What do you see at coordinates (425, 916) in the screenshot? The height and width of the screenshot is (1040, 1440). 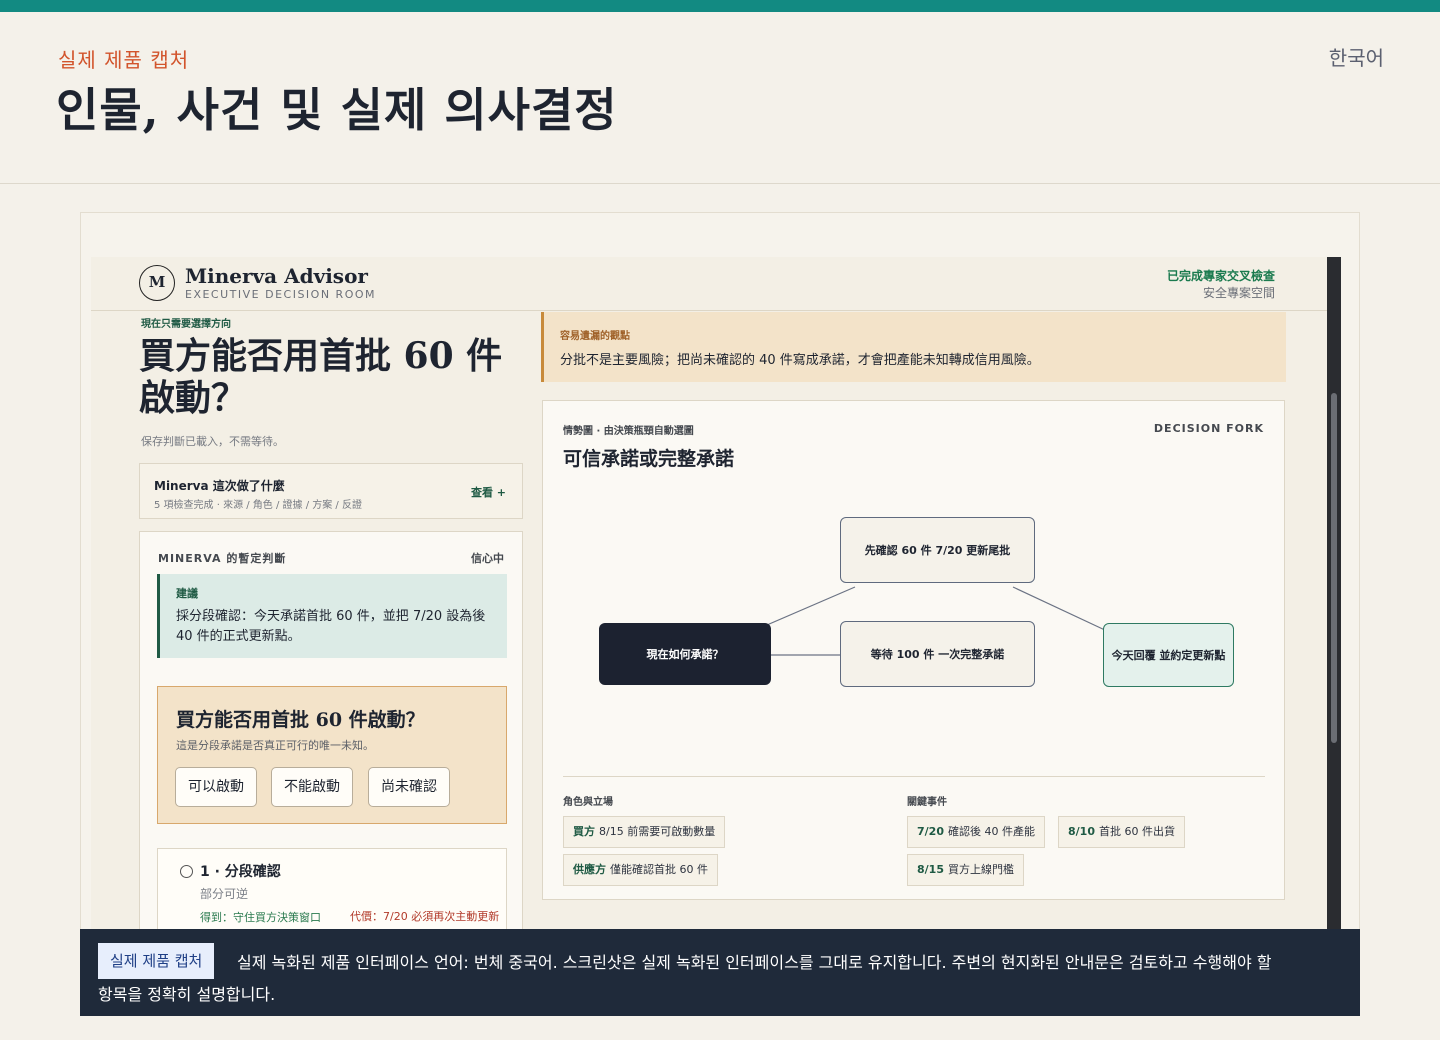 I see `option-cost: 代價：7/20 必須再次主動更新` at bounding box center [425, 916].